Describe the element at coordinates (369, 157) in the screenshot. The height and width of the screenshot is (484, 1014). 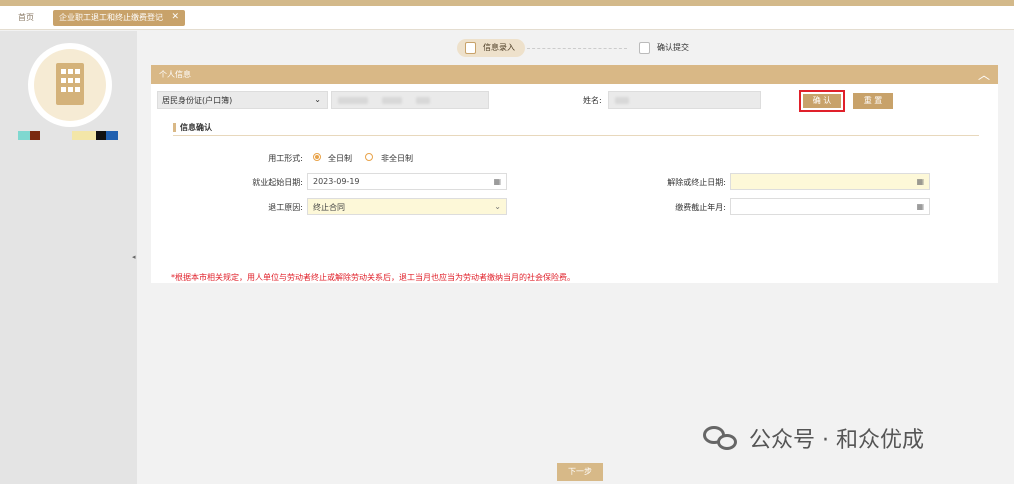
I see `radio-part-time` at that location.